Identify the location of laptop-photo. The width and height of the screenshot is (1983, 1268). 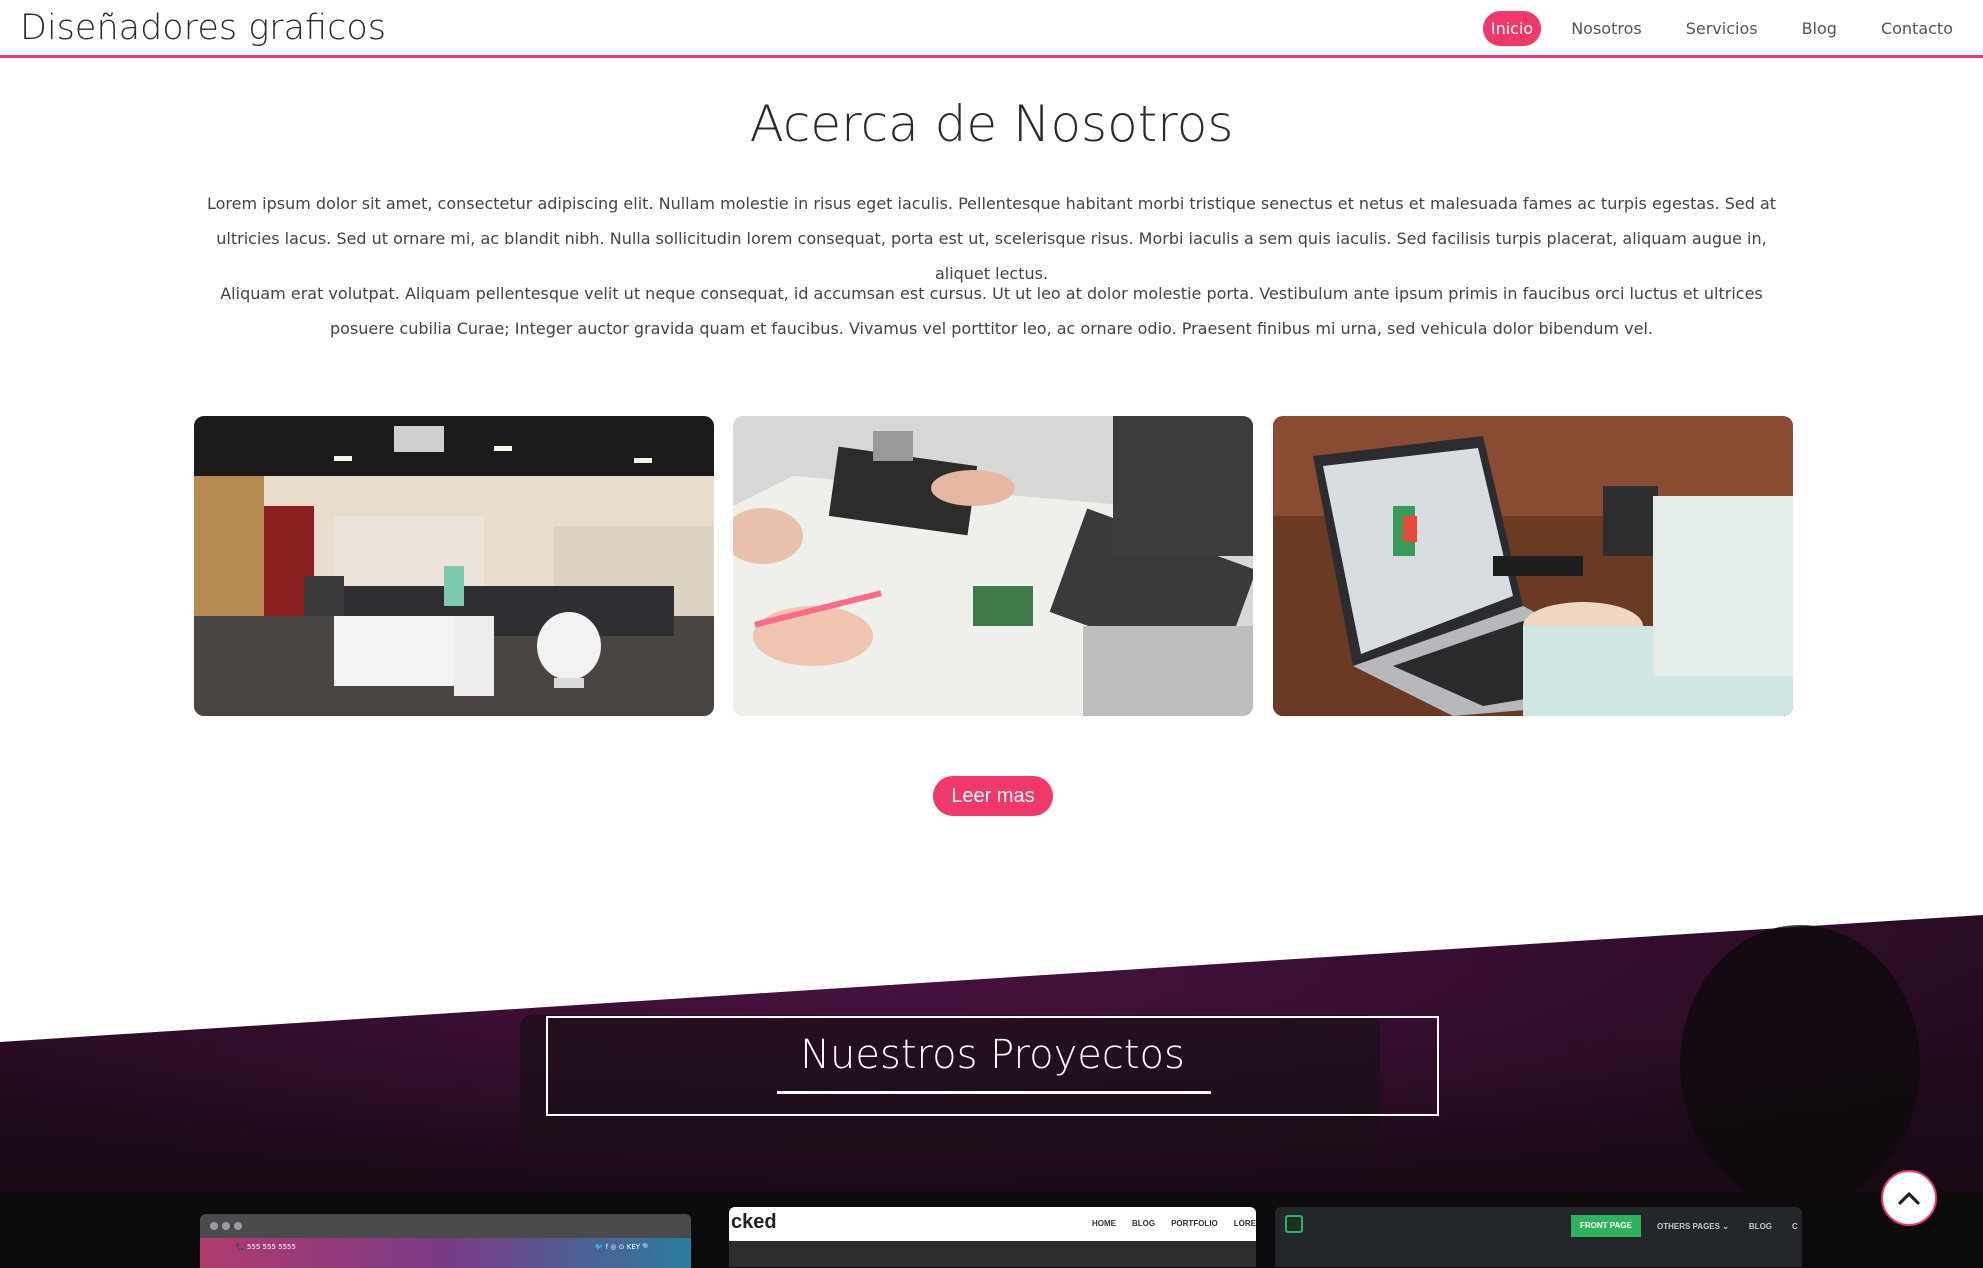
(1533, 566).